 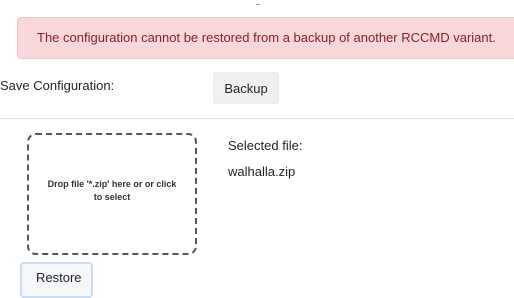 I want to click on selected-file-name: walhalla.zip, so click(x=262, y=171).